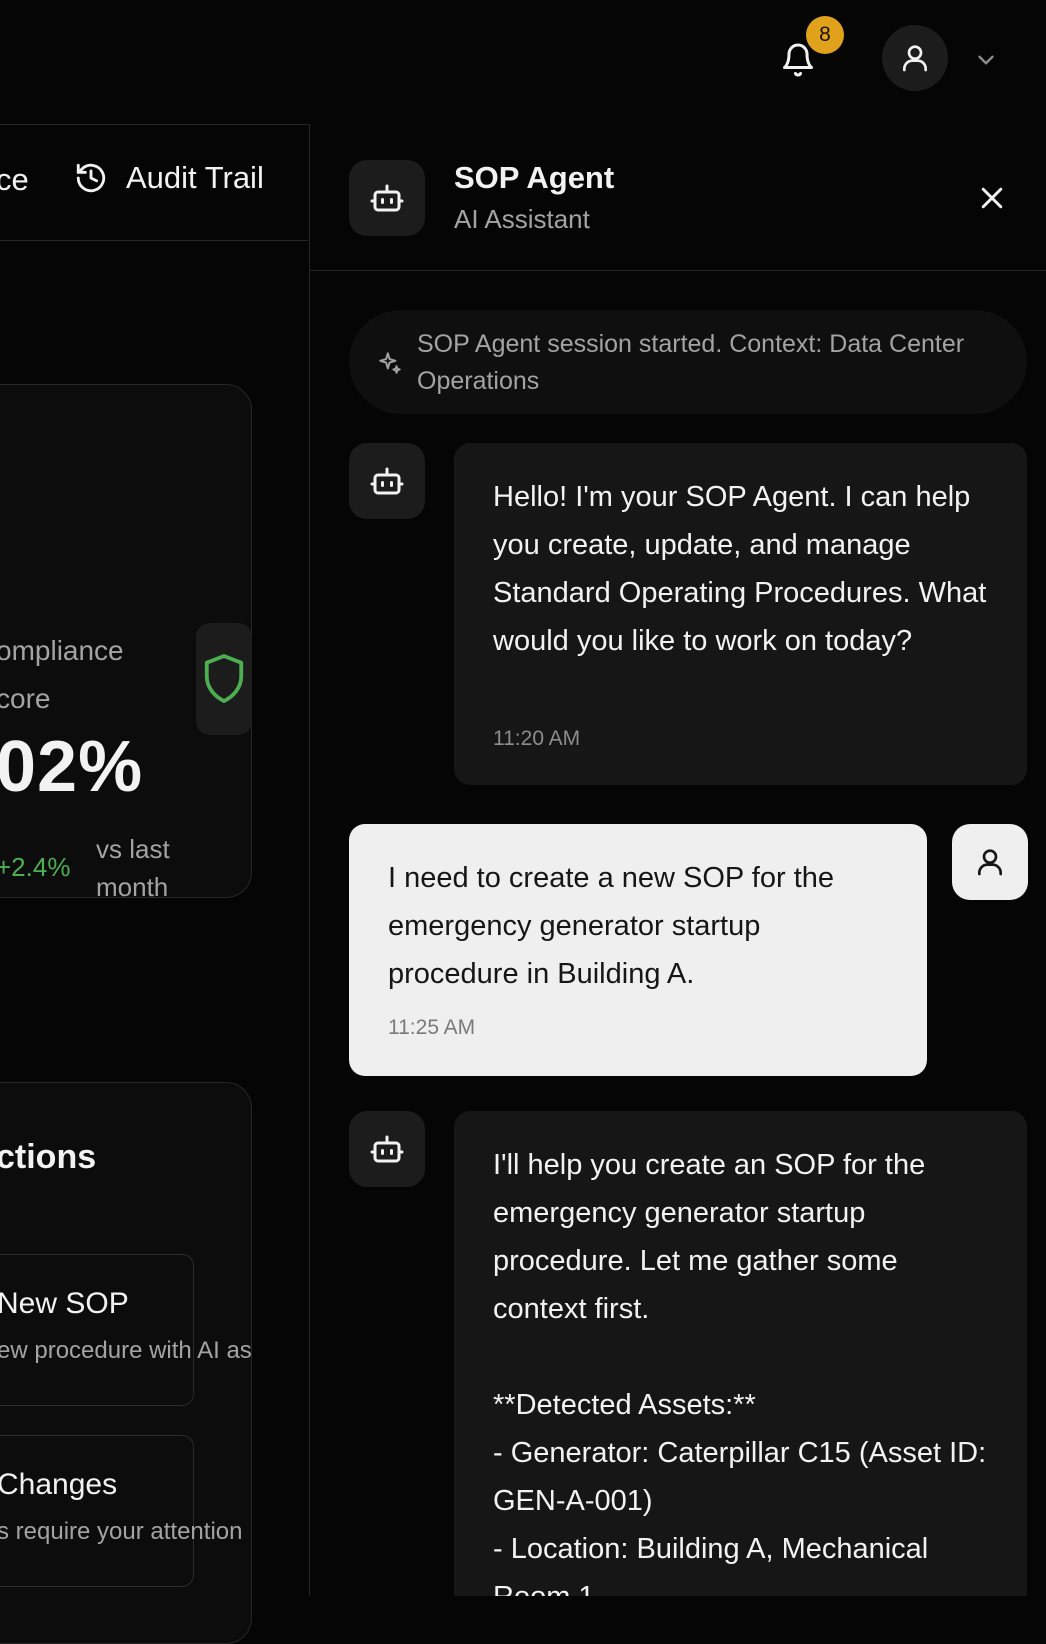  What do you see at coordinates (537, 738) in the screenshot?
I see `message-time: 11:20 AM` at bounding box center [537, 738].